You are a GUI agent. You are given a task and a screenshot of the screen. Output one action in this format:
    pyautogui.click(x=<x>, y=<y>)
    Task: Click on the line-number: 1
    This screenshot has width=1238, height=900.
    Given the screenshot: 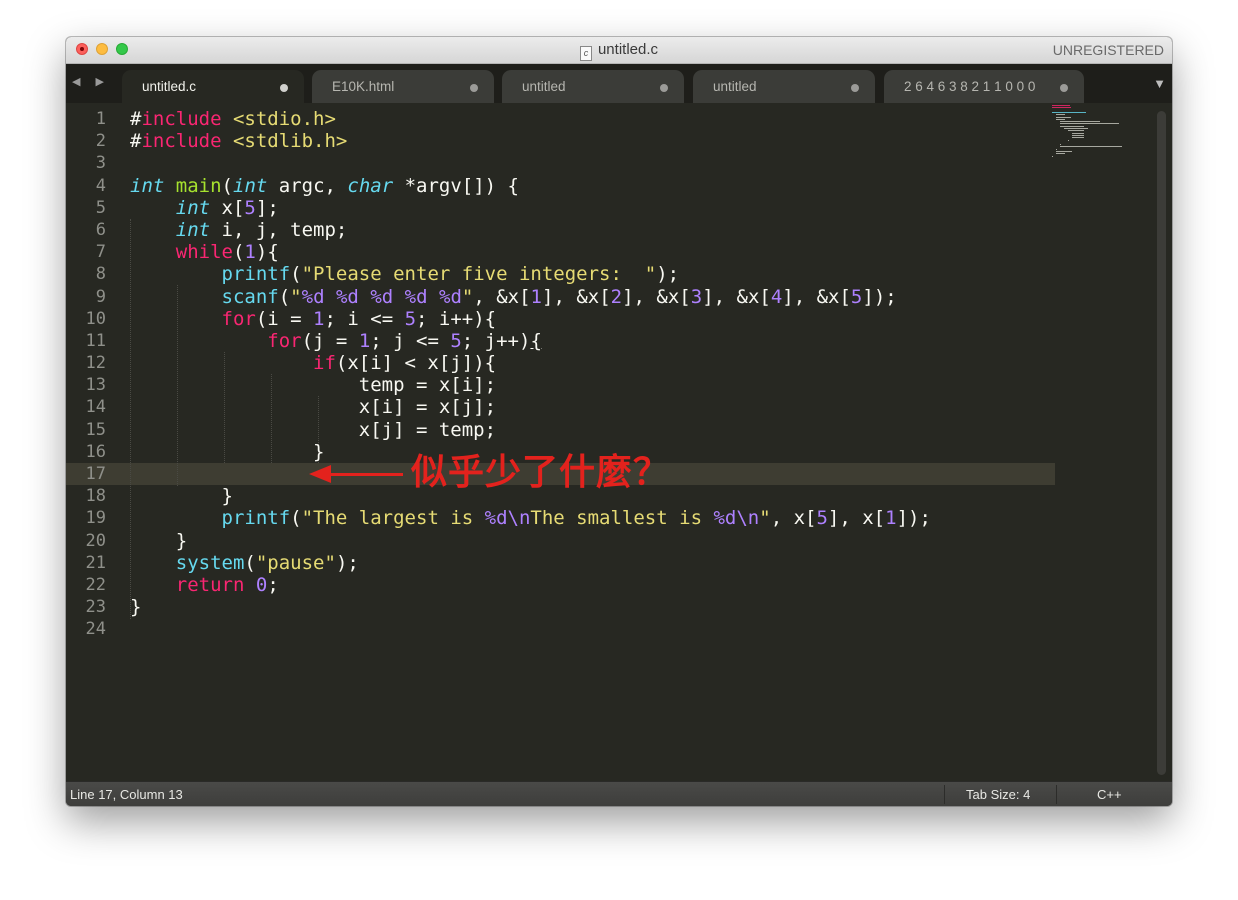 What is the action you would take?
    pyautogui.click(x=100, y=119)
    